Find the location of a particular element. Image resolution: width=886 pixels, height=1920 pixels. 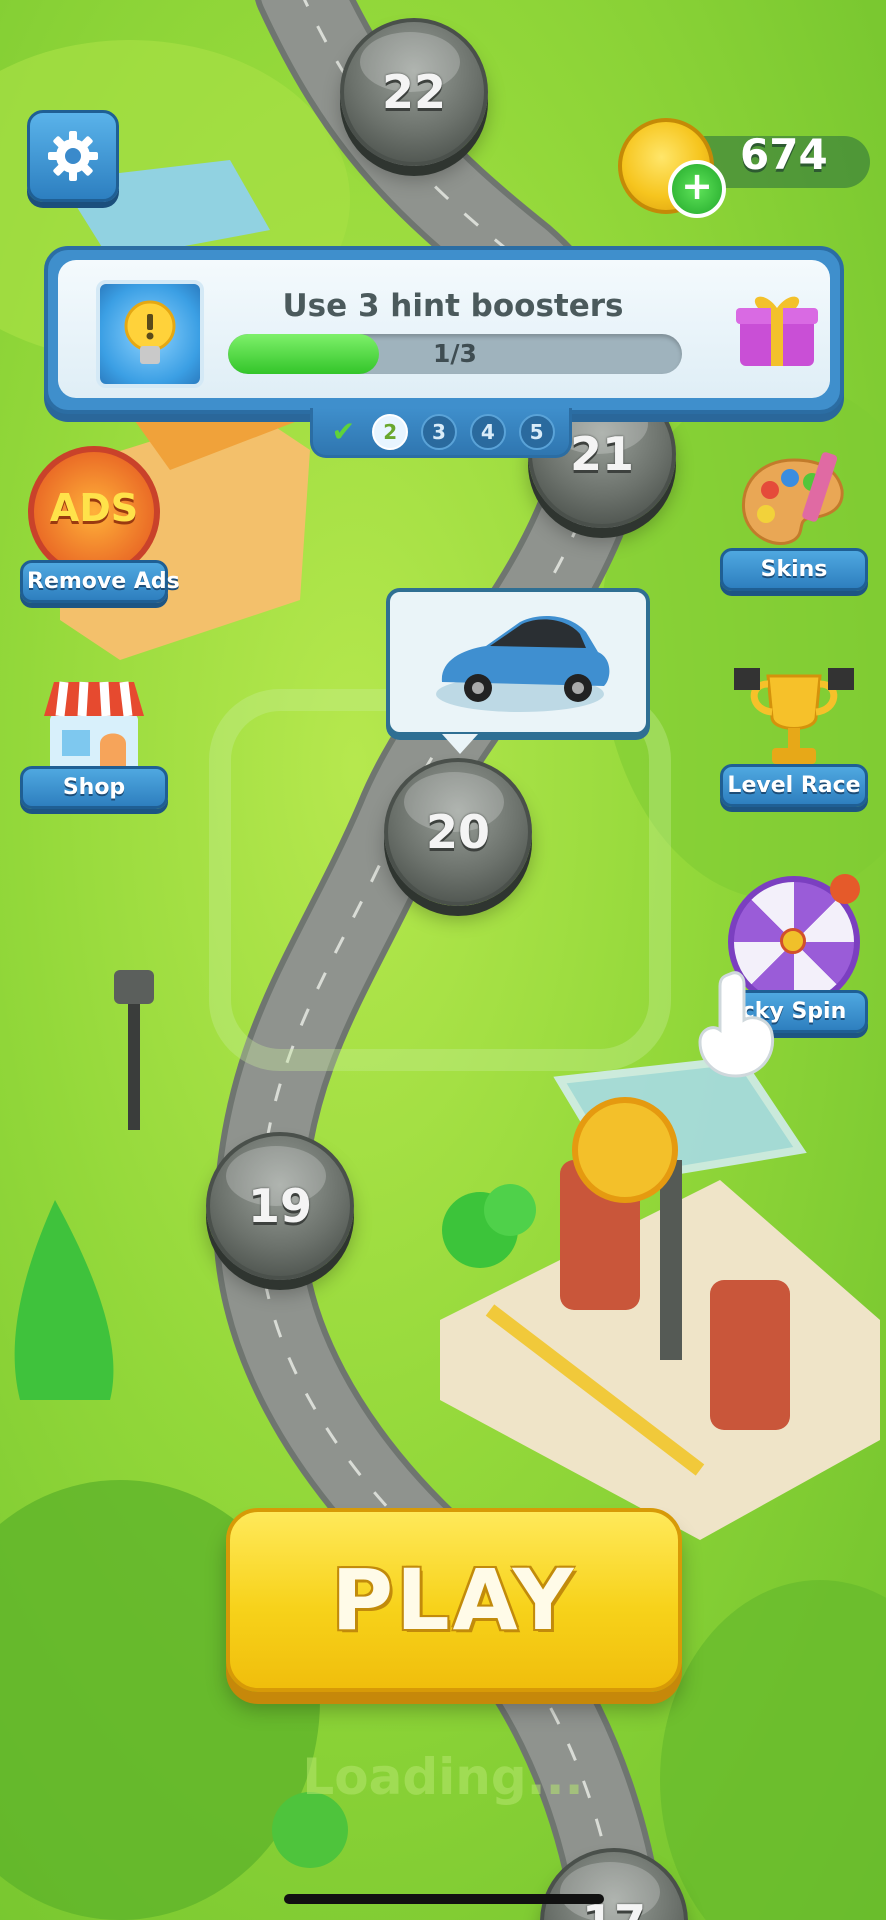

level-node-19: 19 is located at coordinates (280, 1206).